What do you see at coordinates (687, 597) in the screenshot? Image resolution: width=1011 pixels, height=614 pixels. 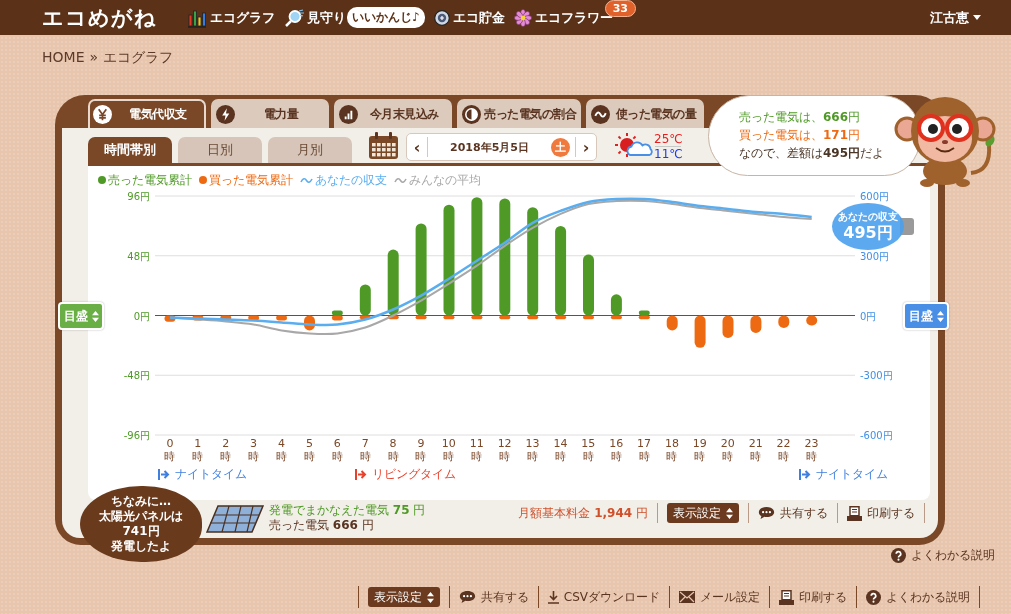 I see `envelope-icon` at bounding box center [687, 597].